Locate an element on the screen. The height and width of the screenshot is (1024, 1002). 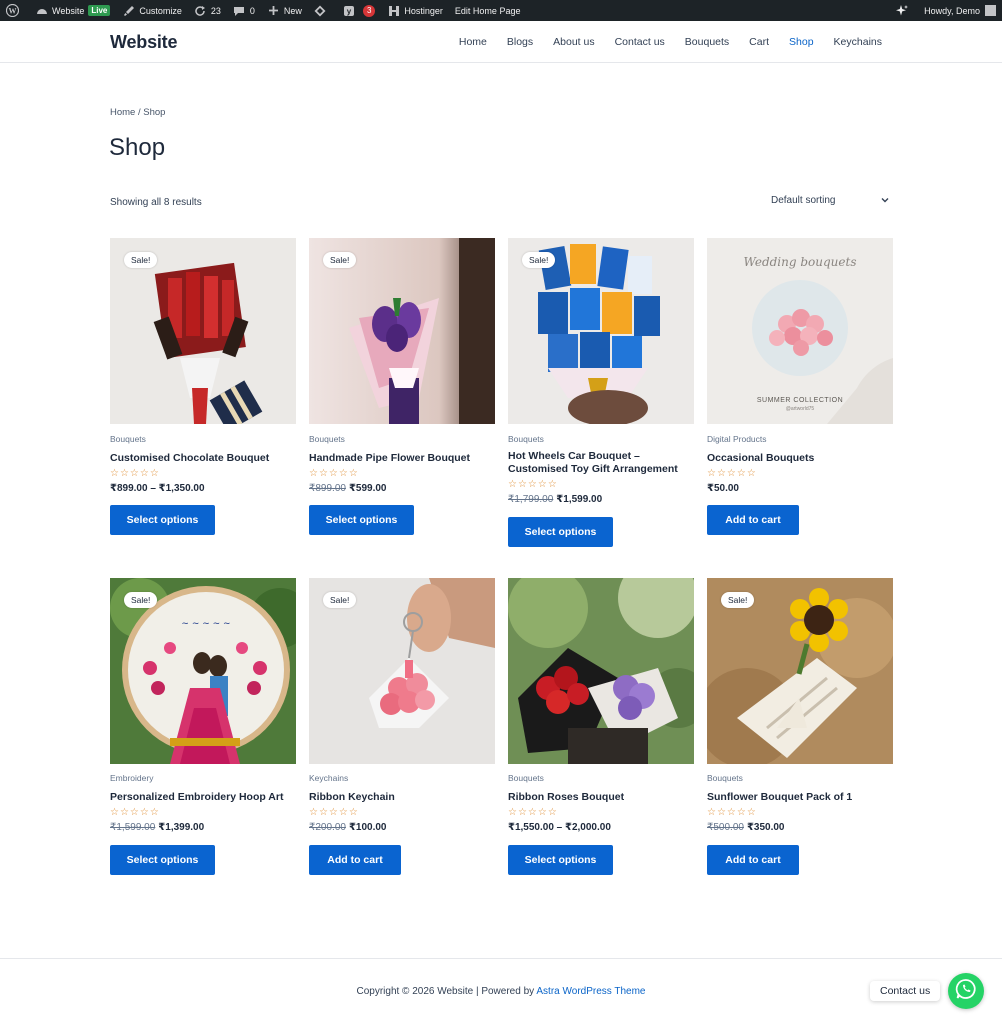
current-price: ₹1,599.00 is located at coordinates (579, 499).